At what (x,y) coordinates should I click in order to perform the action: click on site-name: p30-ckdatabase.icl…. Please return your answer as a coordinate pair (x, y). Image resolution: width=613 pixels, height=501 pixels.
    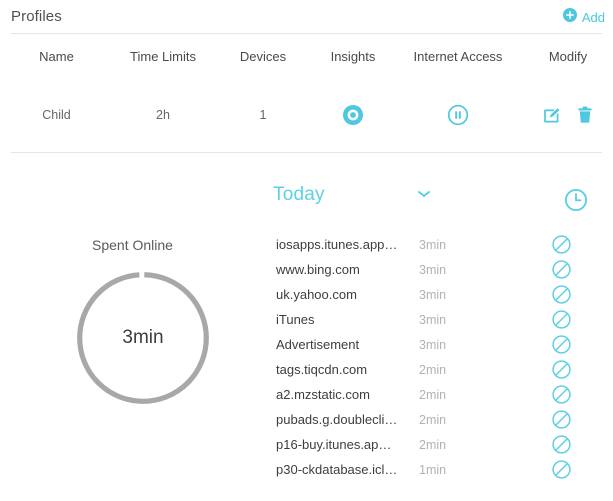
    Looking at the image, I should click on (337, 469).